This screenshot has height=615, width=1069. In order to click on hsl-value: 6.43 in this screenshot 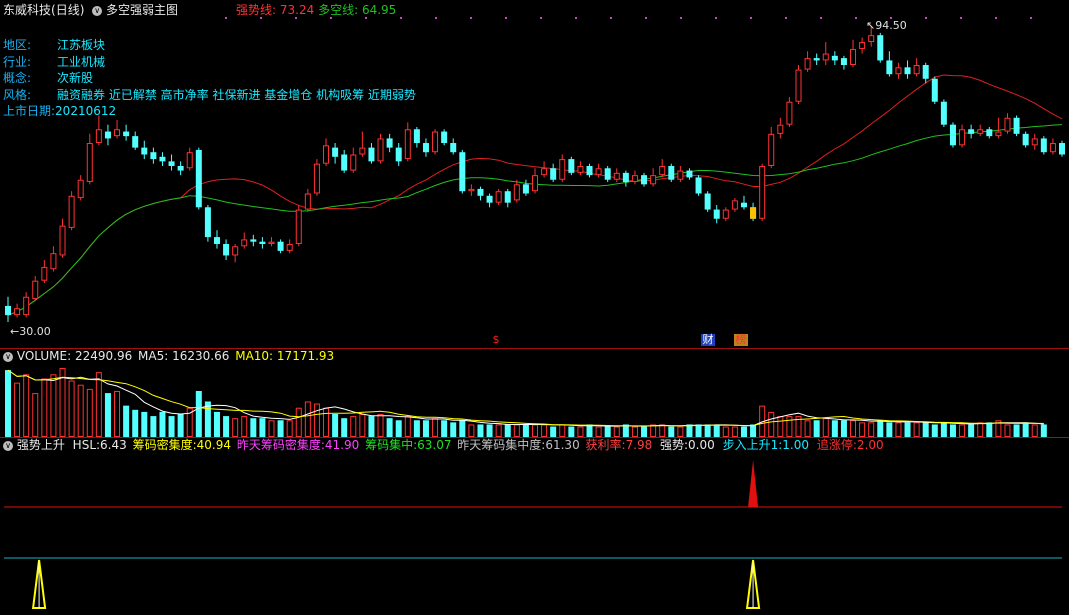, I will do `click(113, 445)`.